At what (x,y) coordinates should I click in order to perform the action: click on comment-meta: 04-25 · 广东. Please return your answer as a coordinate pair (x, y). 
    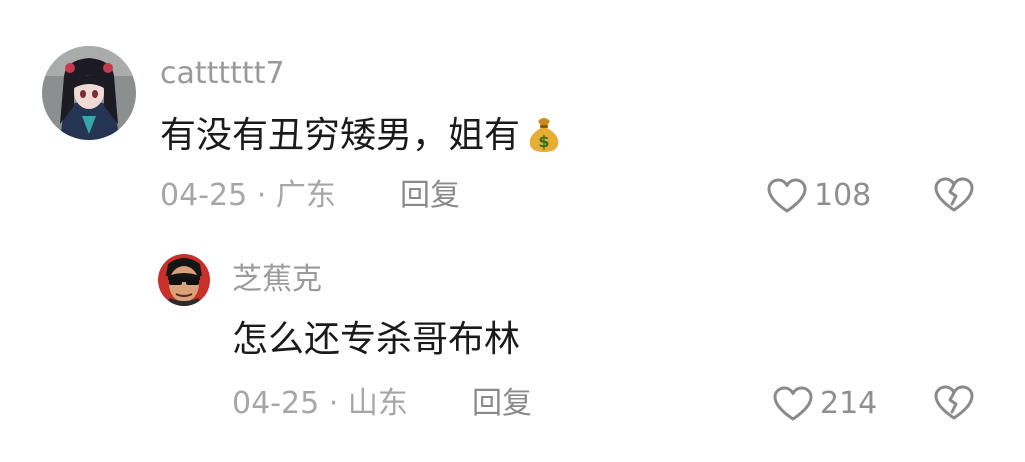
    Looking at the image, I should click on (248, 196).